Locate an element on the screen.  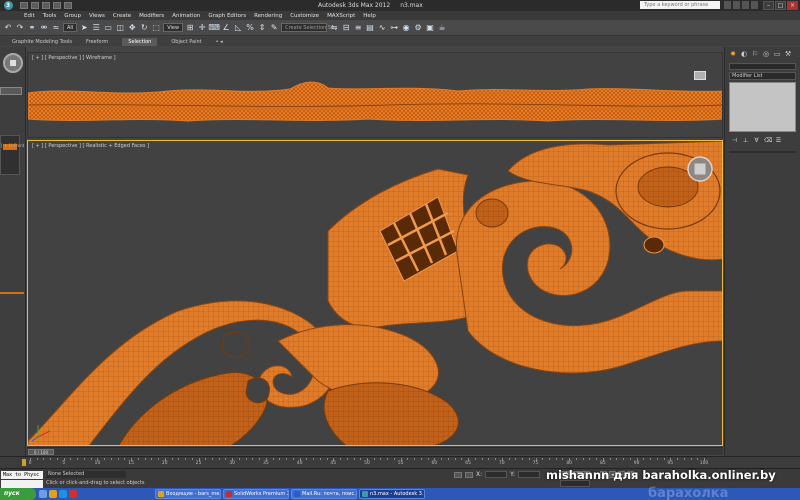
pin-stack-icon: ⊣ is located at coordinates (734, 140).